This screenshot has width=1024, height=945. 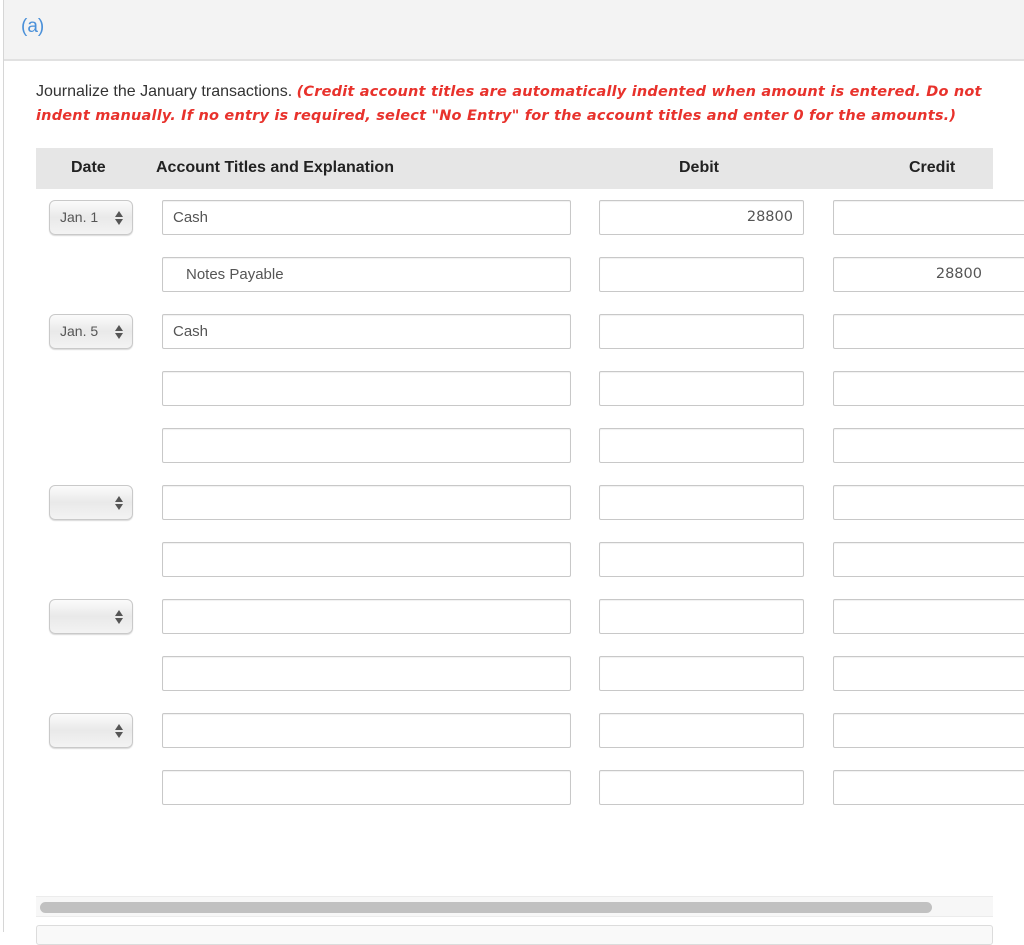 What do you see at coordinates (275, 167) in the screenshot?
I see `header-account-titles: Account Titles and Explanation` at bounding box center [275, 167].